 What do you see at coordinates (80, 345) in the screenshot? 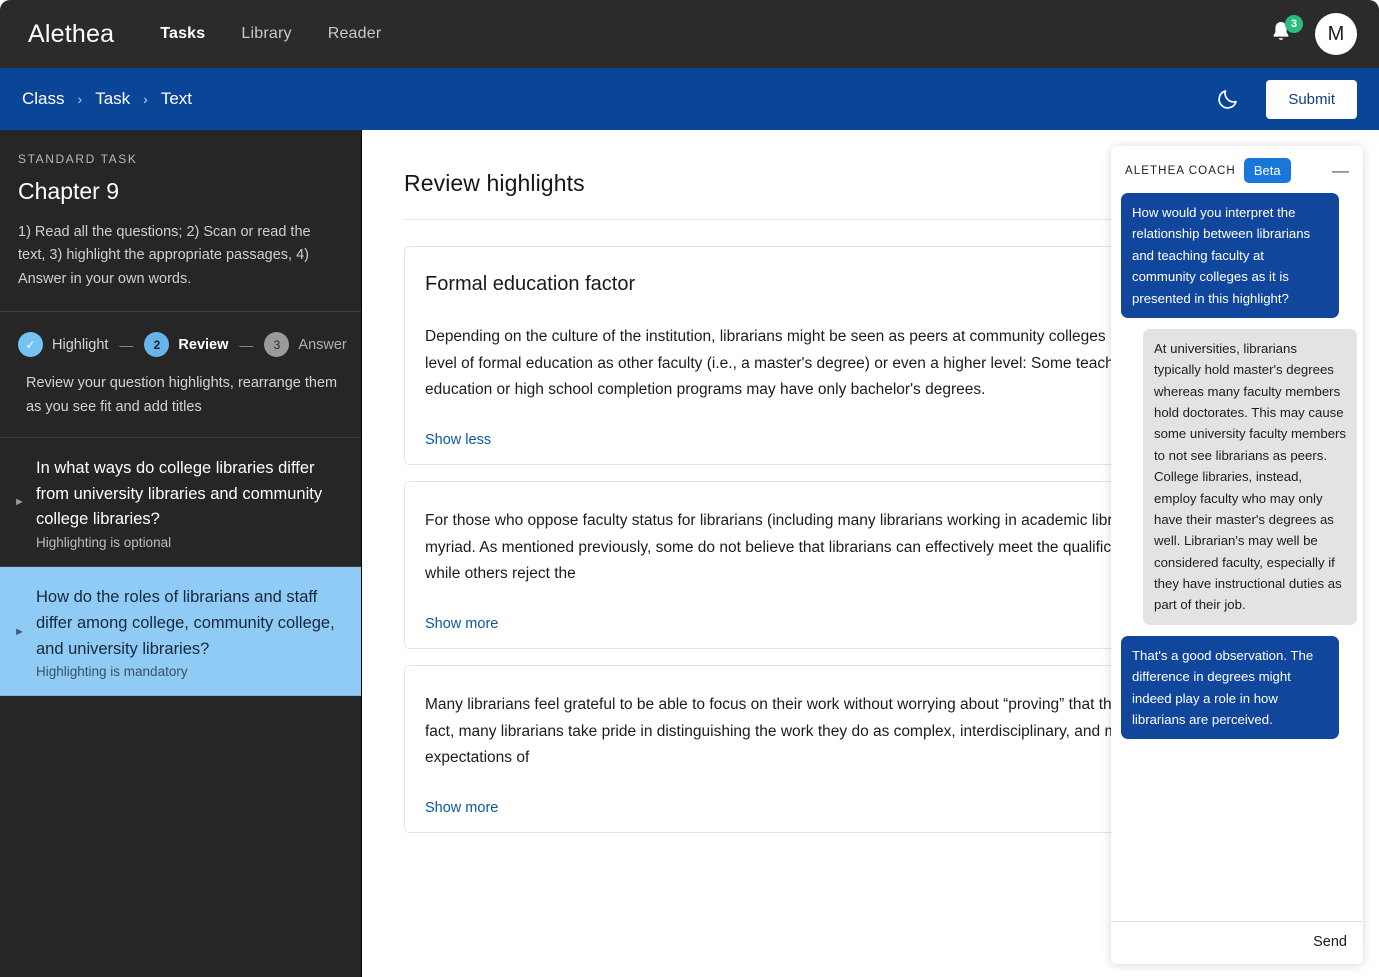
I see `step-label-highlight: Highlight` at bounding box center [80, 345].